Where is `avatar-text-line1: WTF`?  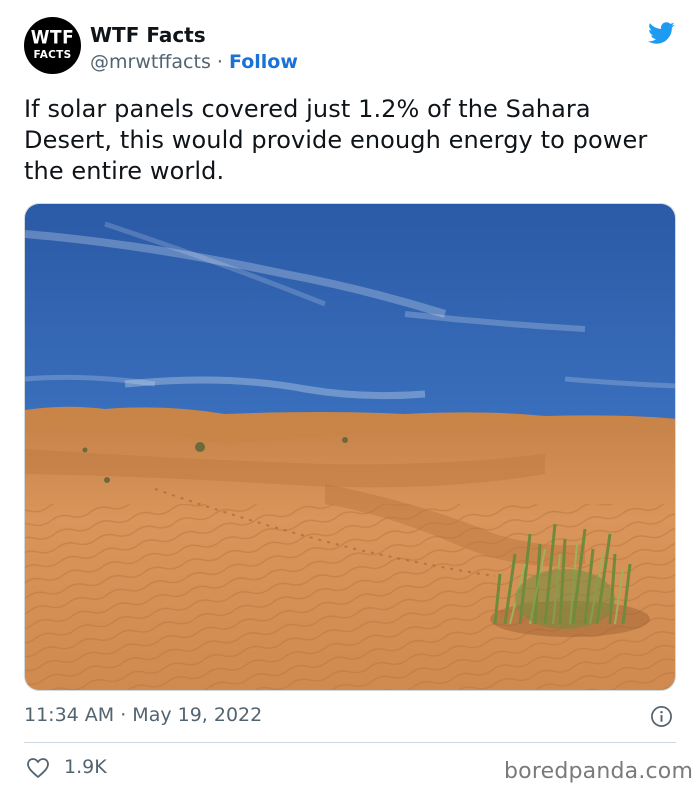 avatar-text-line1: WTF is located at coordinates (52, 38).